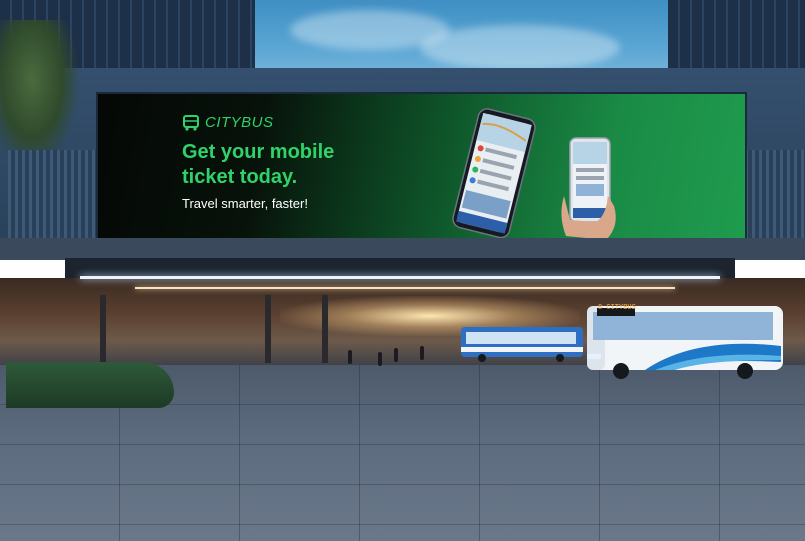 This screenshot has height=541, width=805. Describe the element at coordinates (40, 95) in the screenshot. I see `tree` at that location.